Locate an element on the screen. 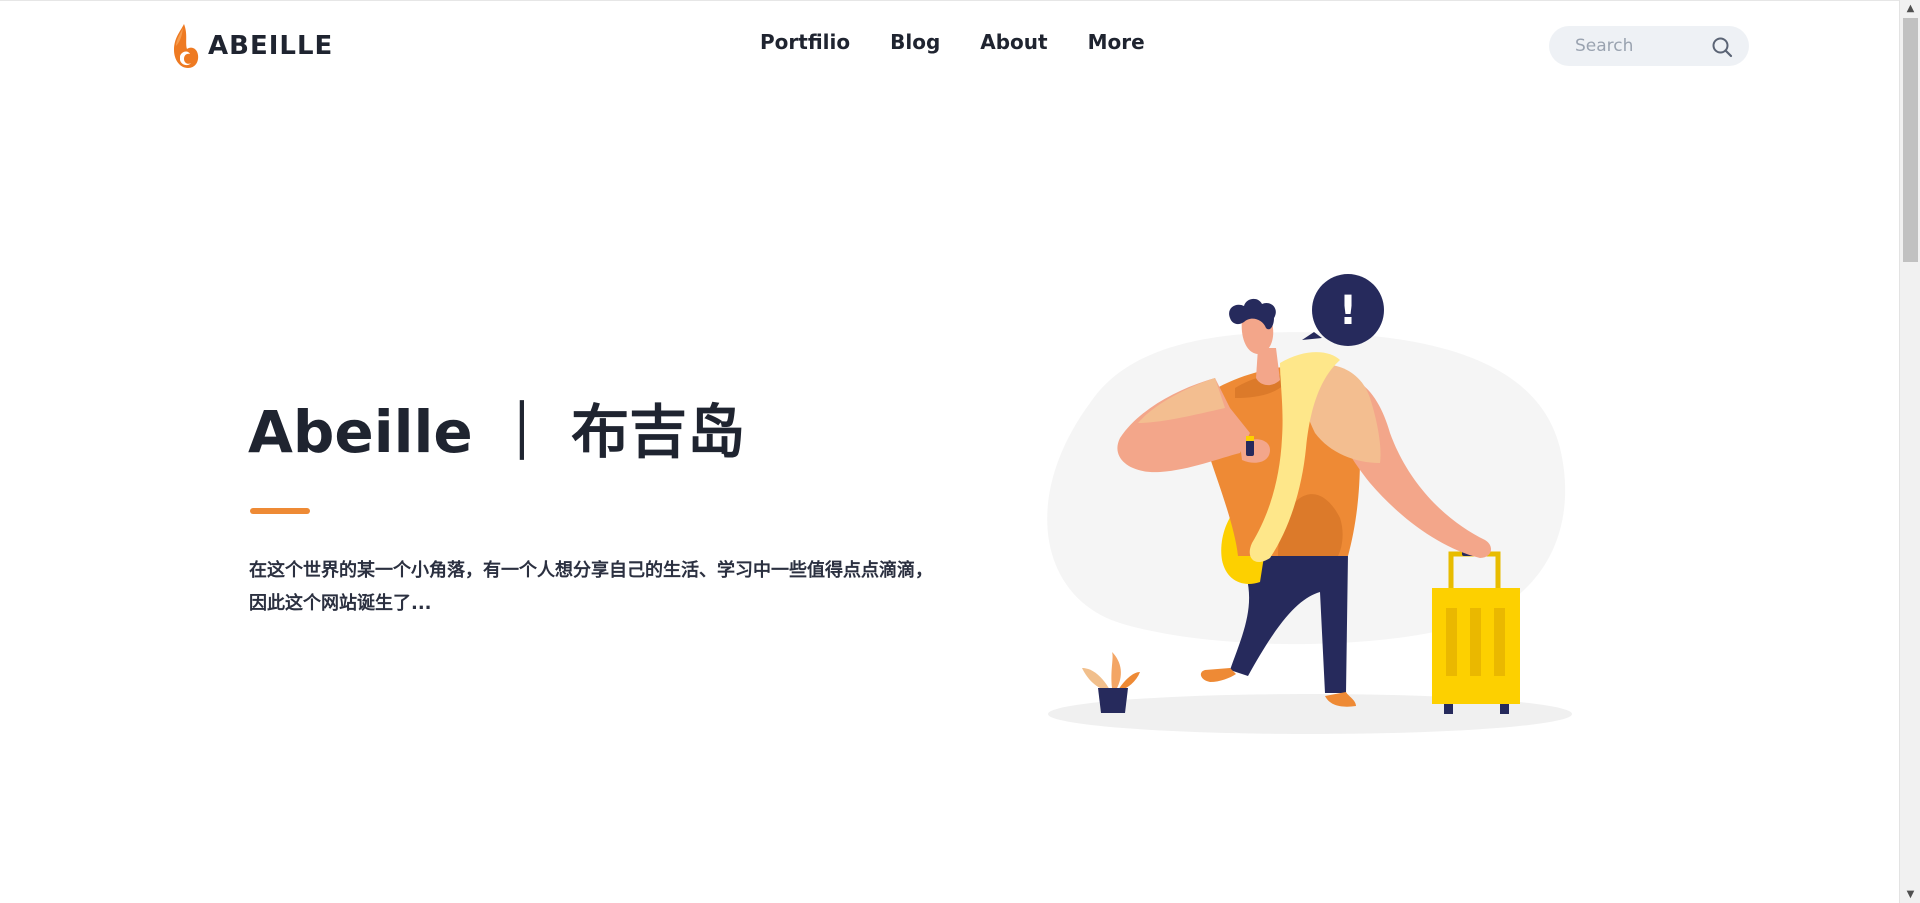 The height and width of the screenshot is (903, 1920). page-scrollbar: ▲ ▼ is located at coordinates (1909, 451).